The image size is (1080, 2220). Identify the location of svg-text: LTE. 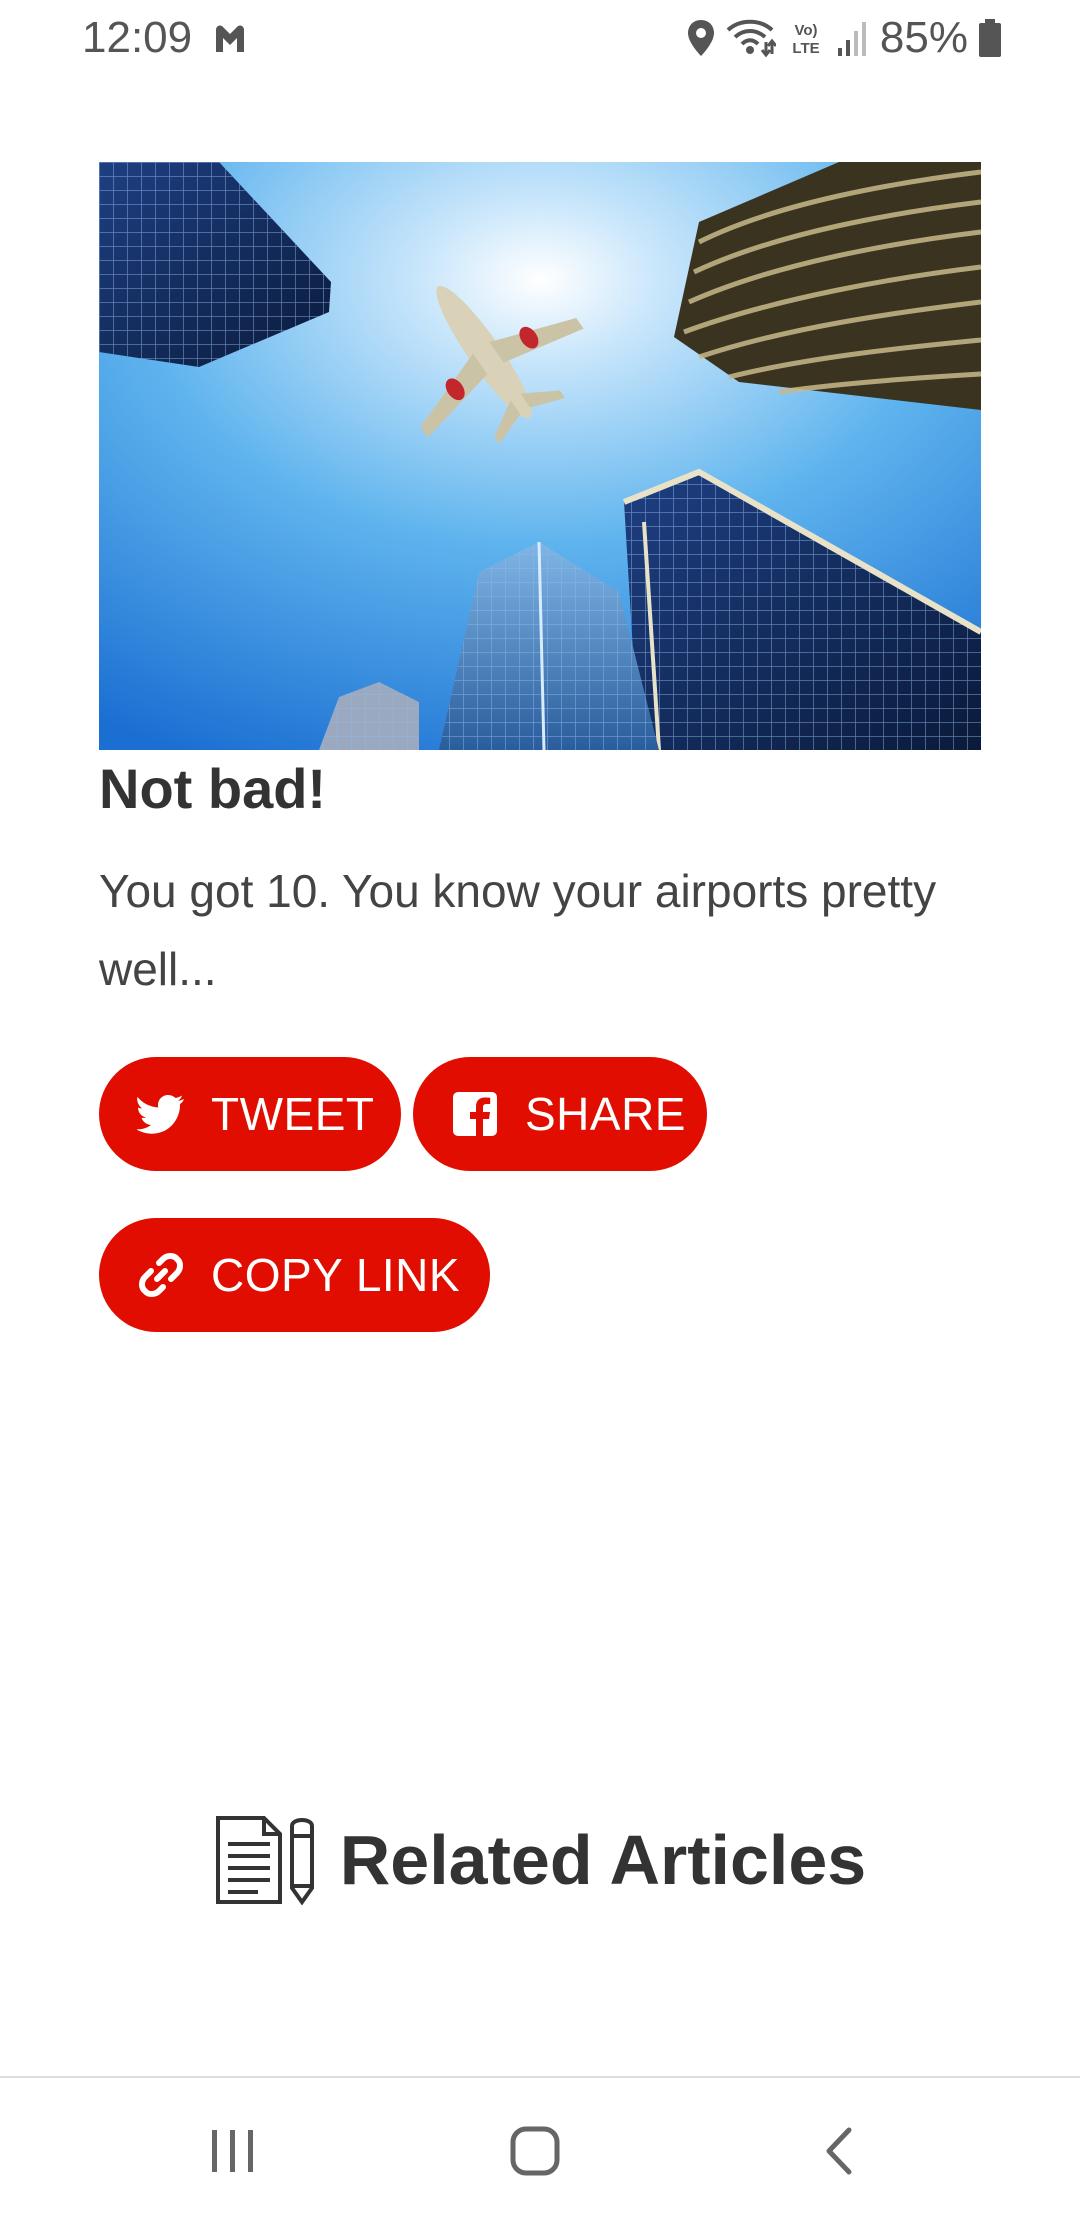
(805, 48).